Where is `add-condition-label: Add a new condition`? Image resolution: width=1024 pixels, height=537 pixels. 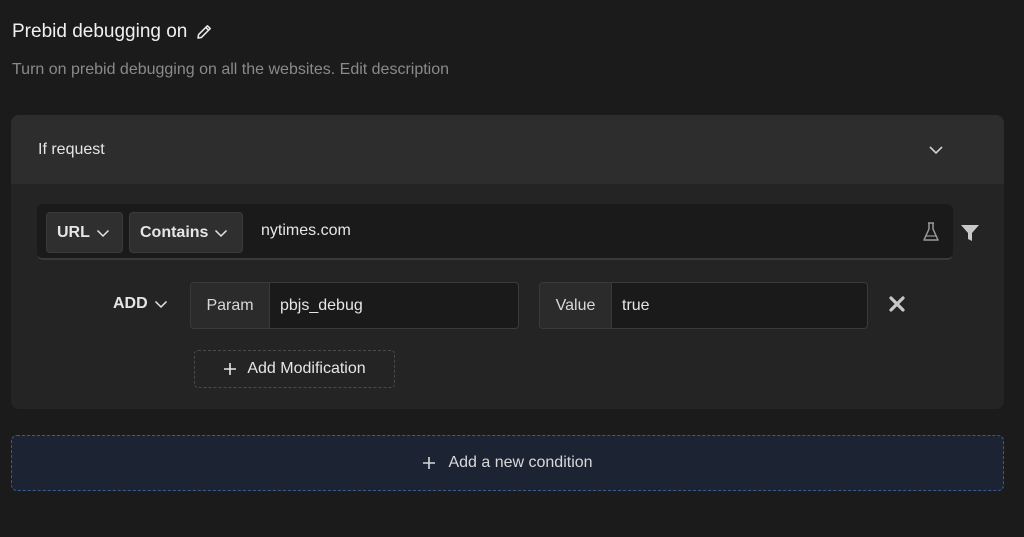
add-condition-label: Add a new condition is located at coordinates (520, 462).